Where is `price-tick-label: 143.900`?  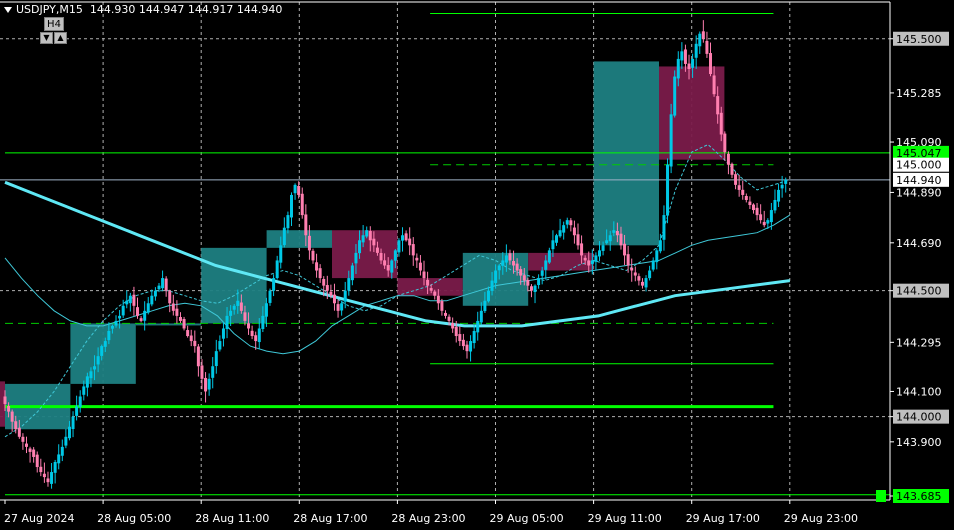
price-tick-label: 143.900 is located at coordinates (919, 442).